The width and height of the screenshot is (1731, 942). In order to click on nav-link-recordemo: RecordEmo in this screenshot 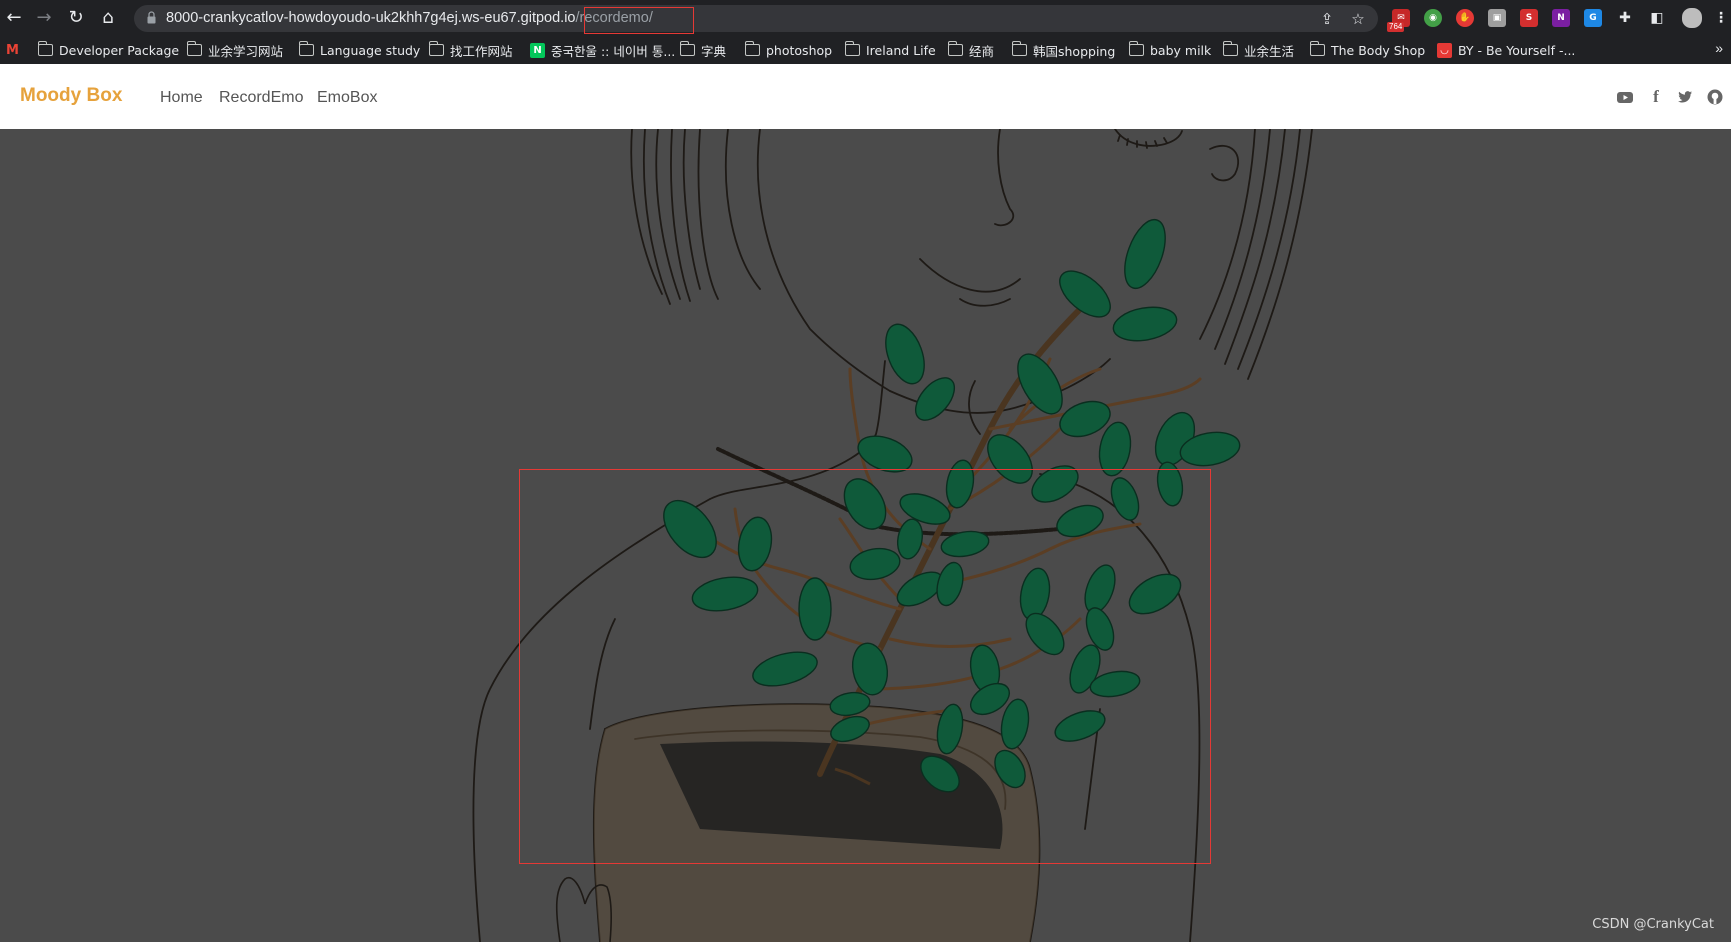, I will do `click(261, 98)`.